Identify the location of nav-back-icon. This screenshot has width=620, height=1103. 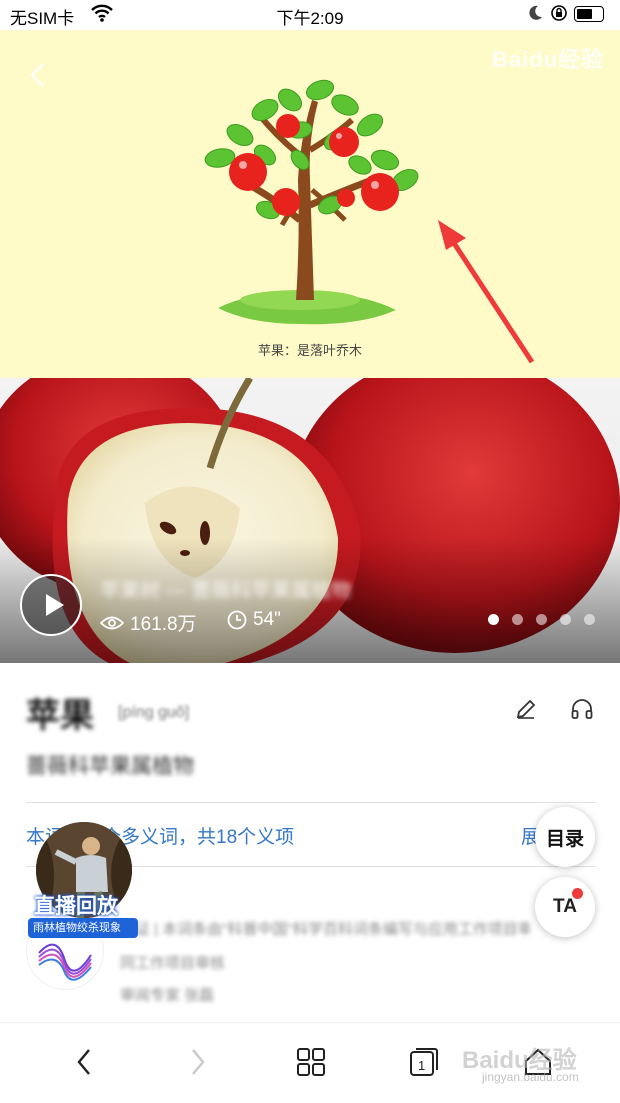
(84, 1062).